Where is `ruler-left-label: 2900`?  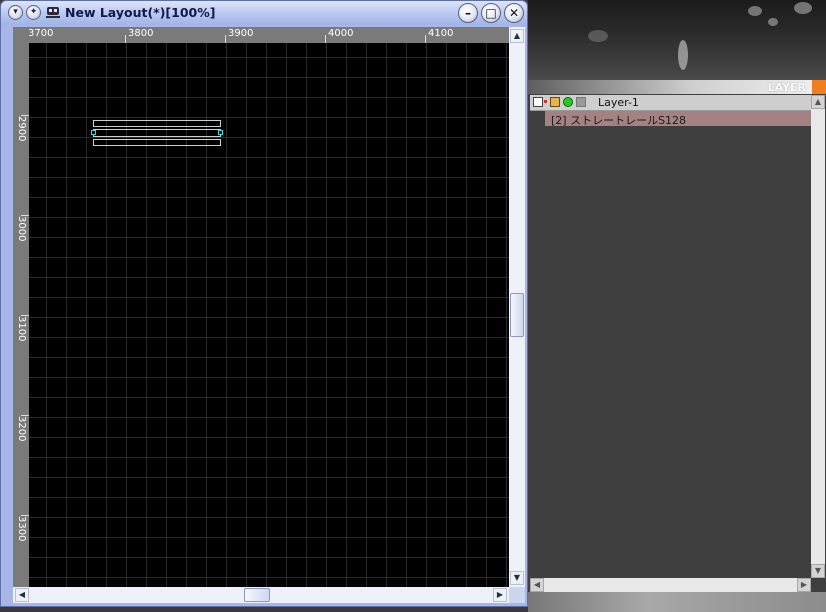 ruler-left-label: 2900 is located at coordinates (21, 129).